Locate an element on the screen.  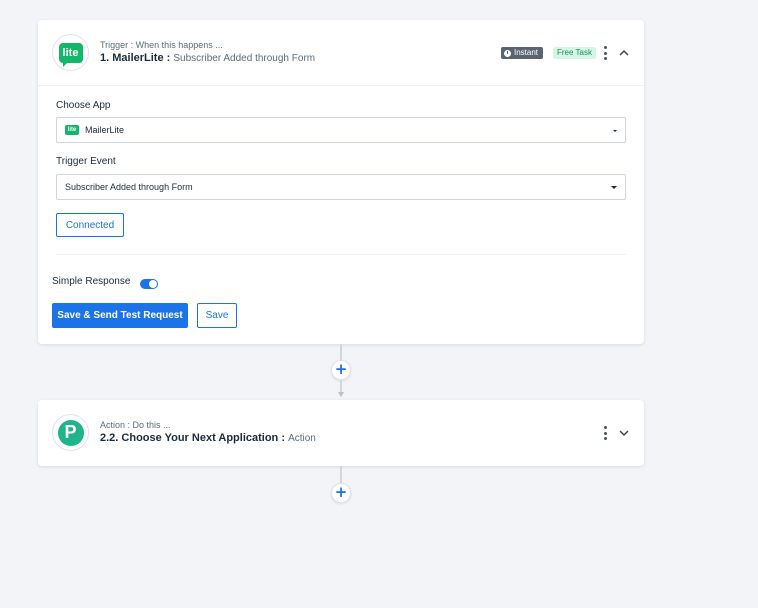
arrow-down-icon is located at coordinates (341, 394).